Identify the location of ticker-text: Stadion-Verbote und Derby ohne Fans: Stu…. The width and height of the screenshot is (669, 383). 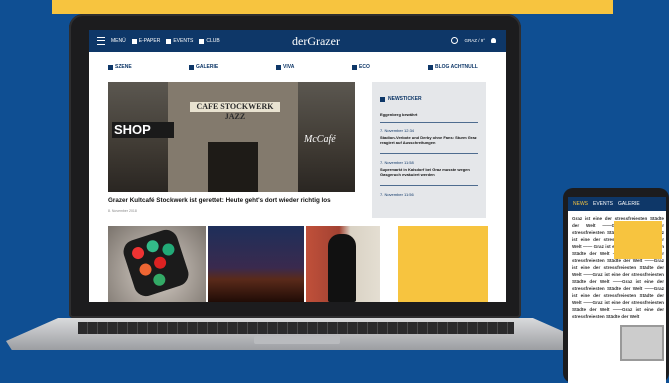
(428, 140).